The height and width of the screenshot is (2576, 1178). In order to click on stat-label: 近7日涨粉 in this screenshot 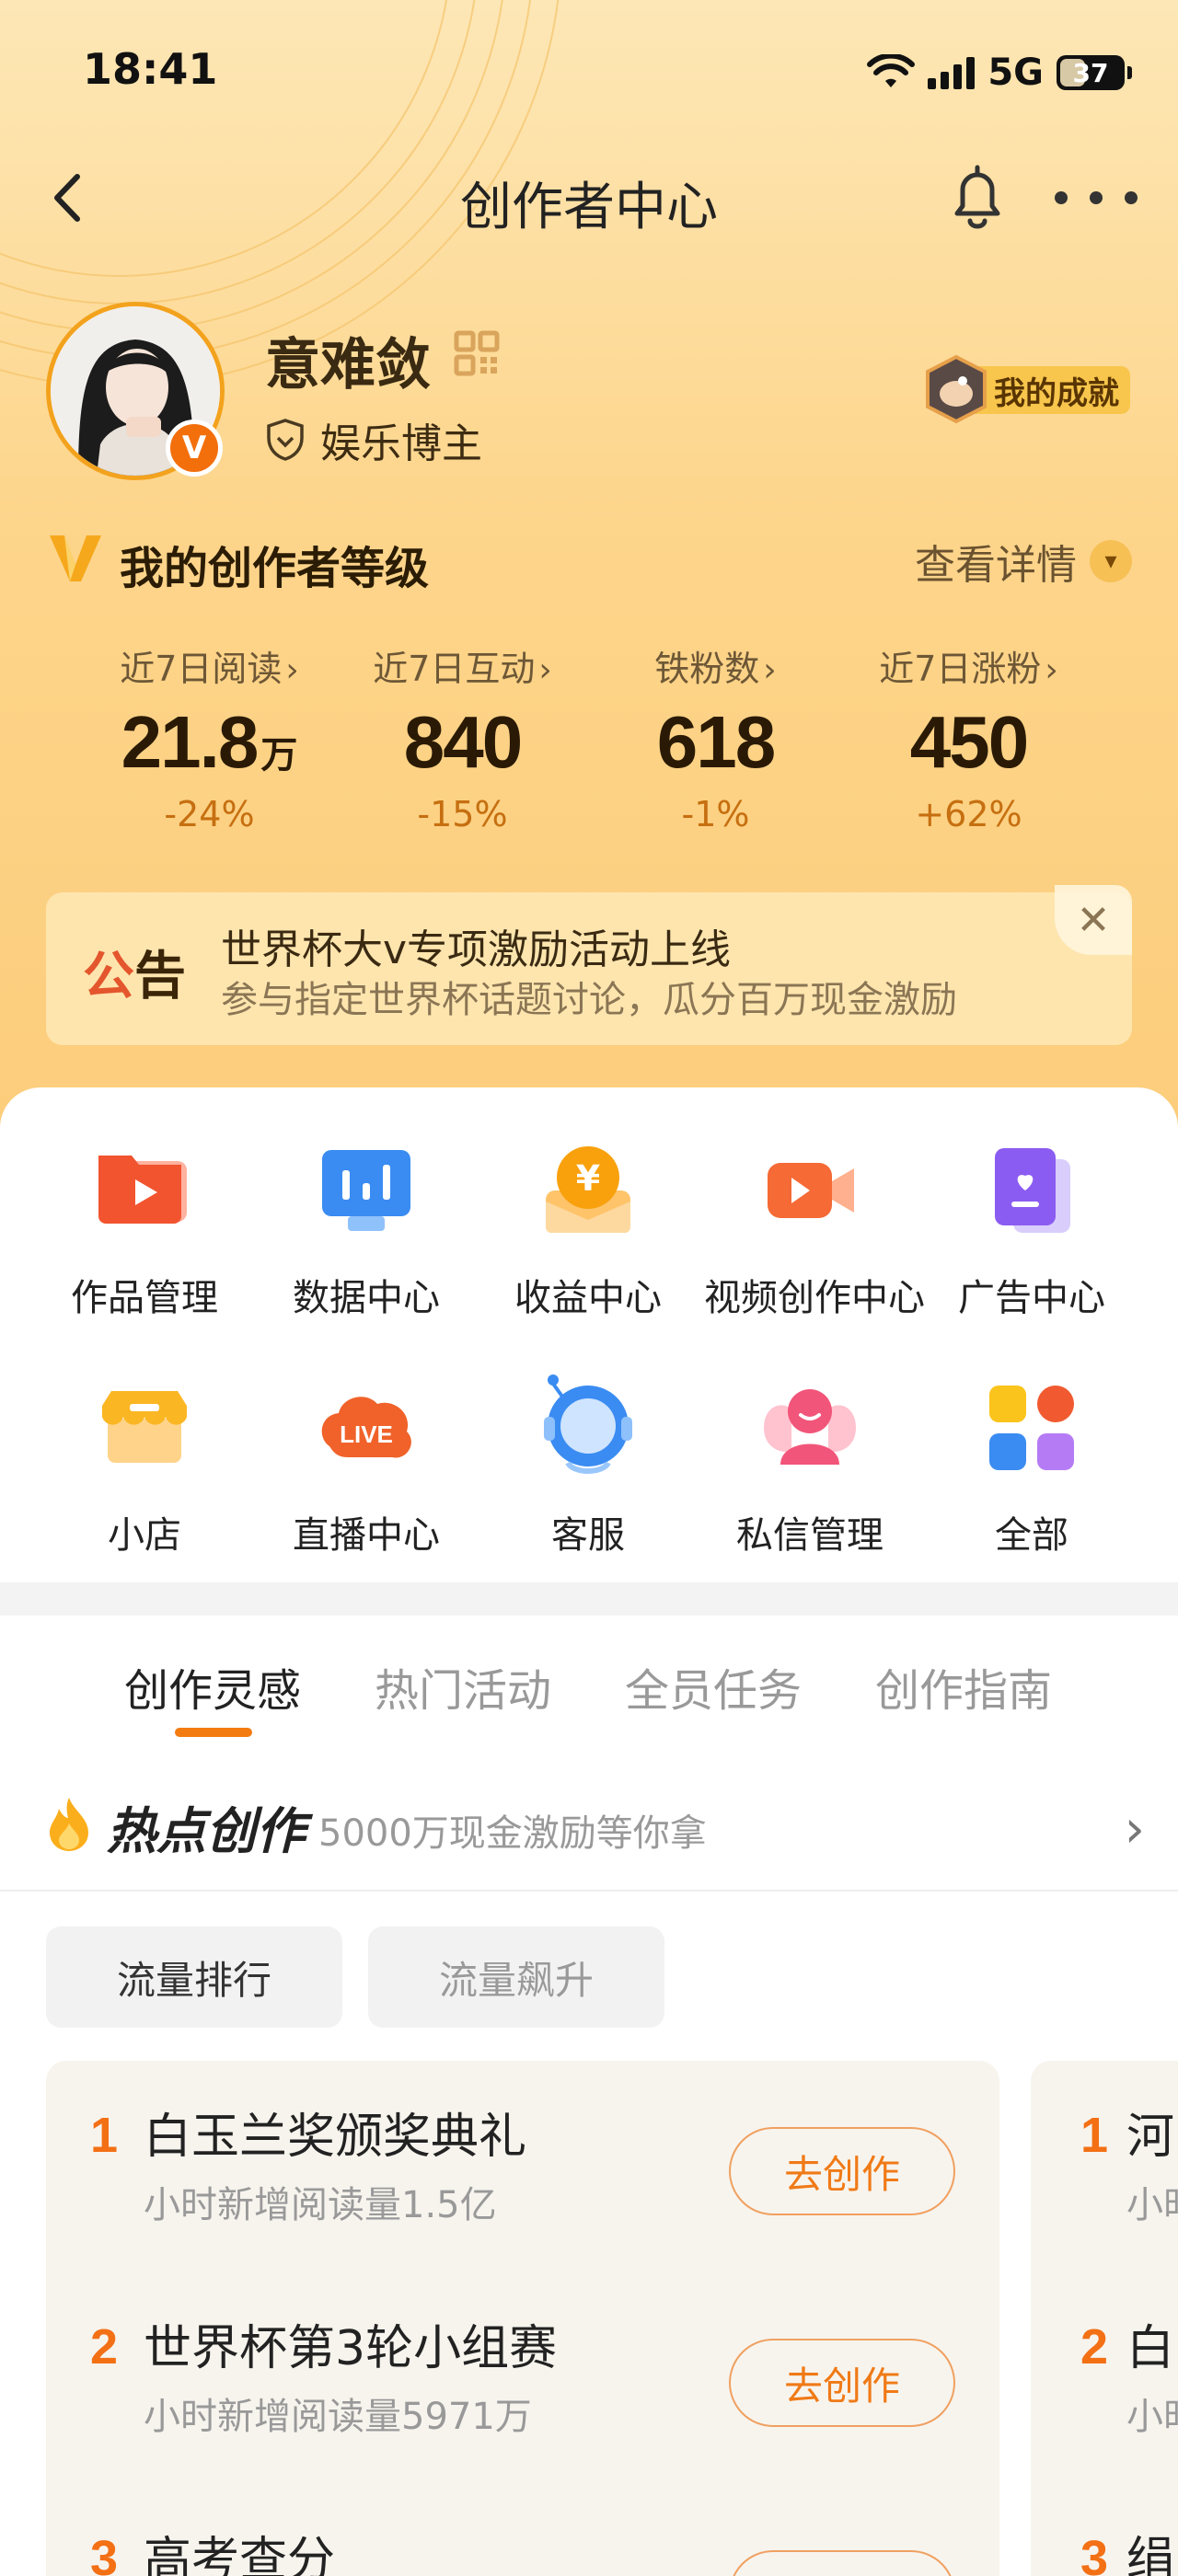, I will do `click(960, 669)`.